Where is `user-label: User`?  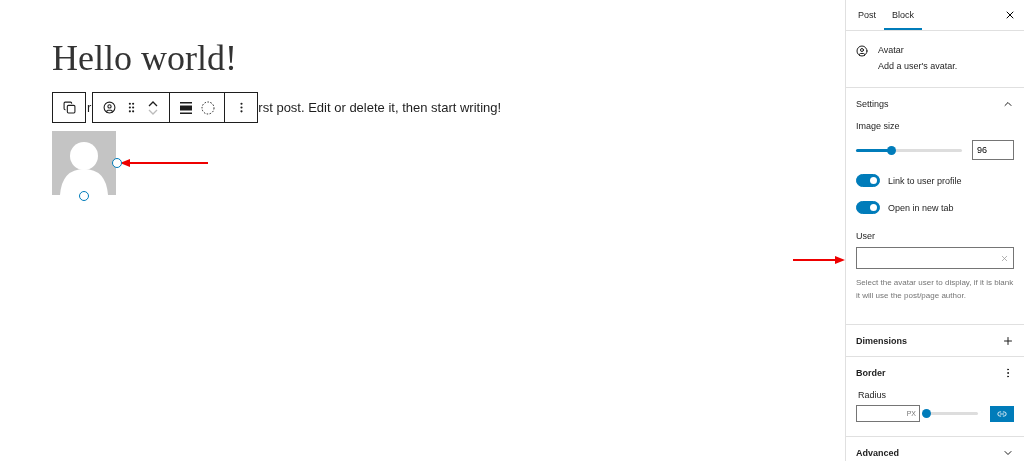 user-label: User is located at coordinates (866, 236).